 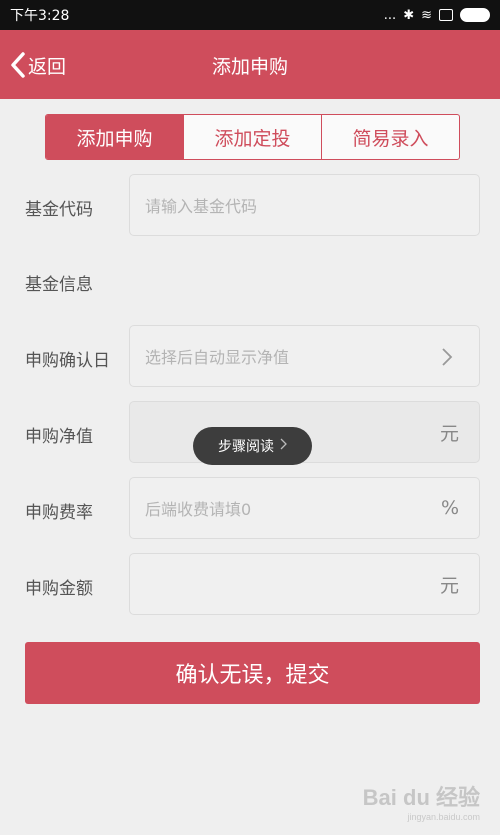 What do you see at coordinates (114, 137) in the screenshot?
I see `tab-add-purchase: 添加申购` at bounding box center [114, 137].